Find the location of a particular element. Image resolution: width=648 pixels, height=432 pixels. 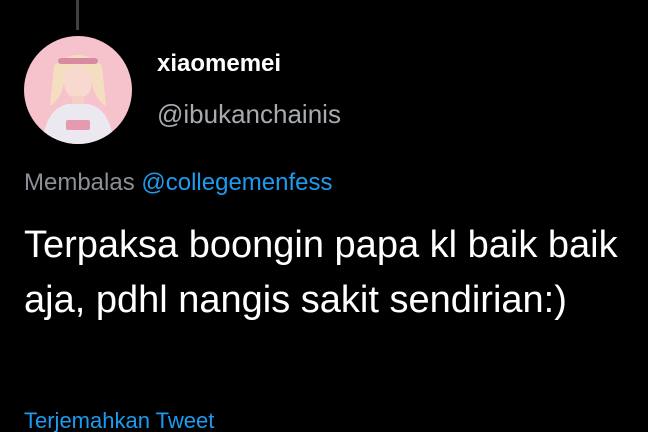

thread-connector-line is located at coordinates (77, 15).